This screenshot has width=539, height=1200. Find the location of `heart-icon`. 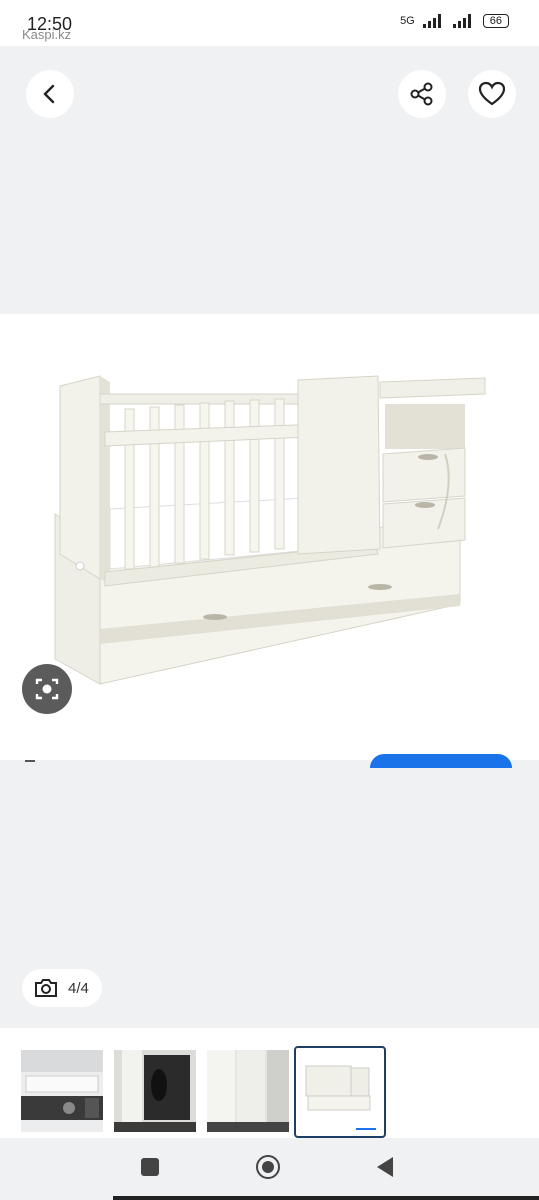

heart-icon is located at coordinates (492, 93).